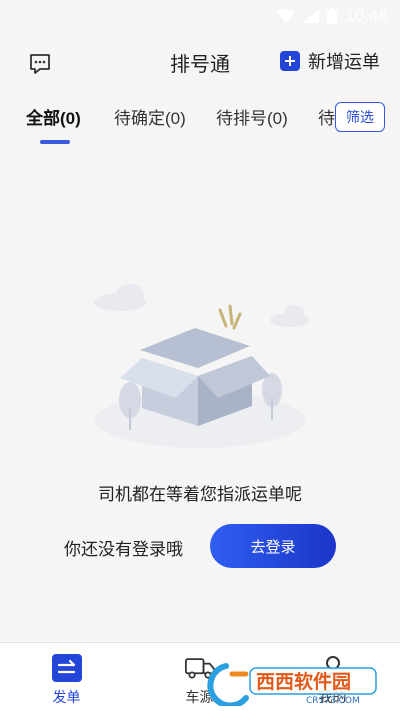 The image size is (400, 711). What do you see at coordinates (123, 549) in the screenshot?
I see `login-hint: 你还没有登录哦` at bounding box center [123, 549].